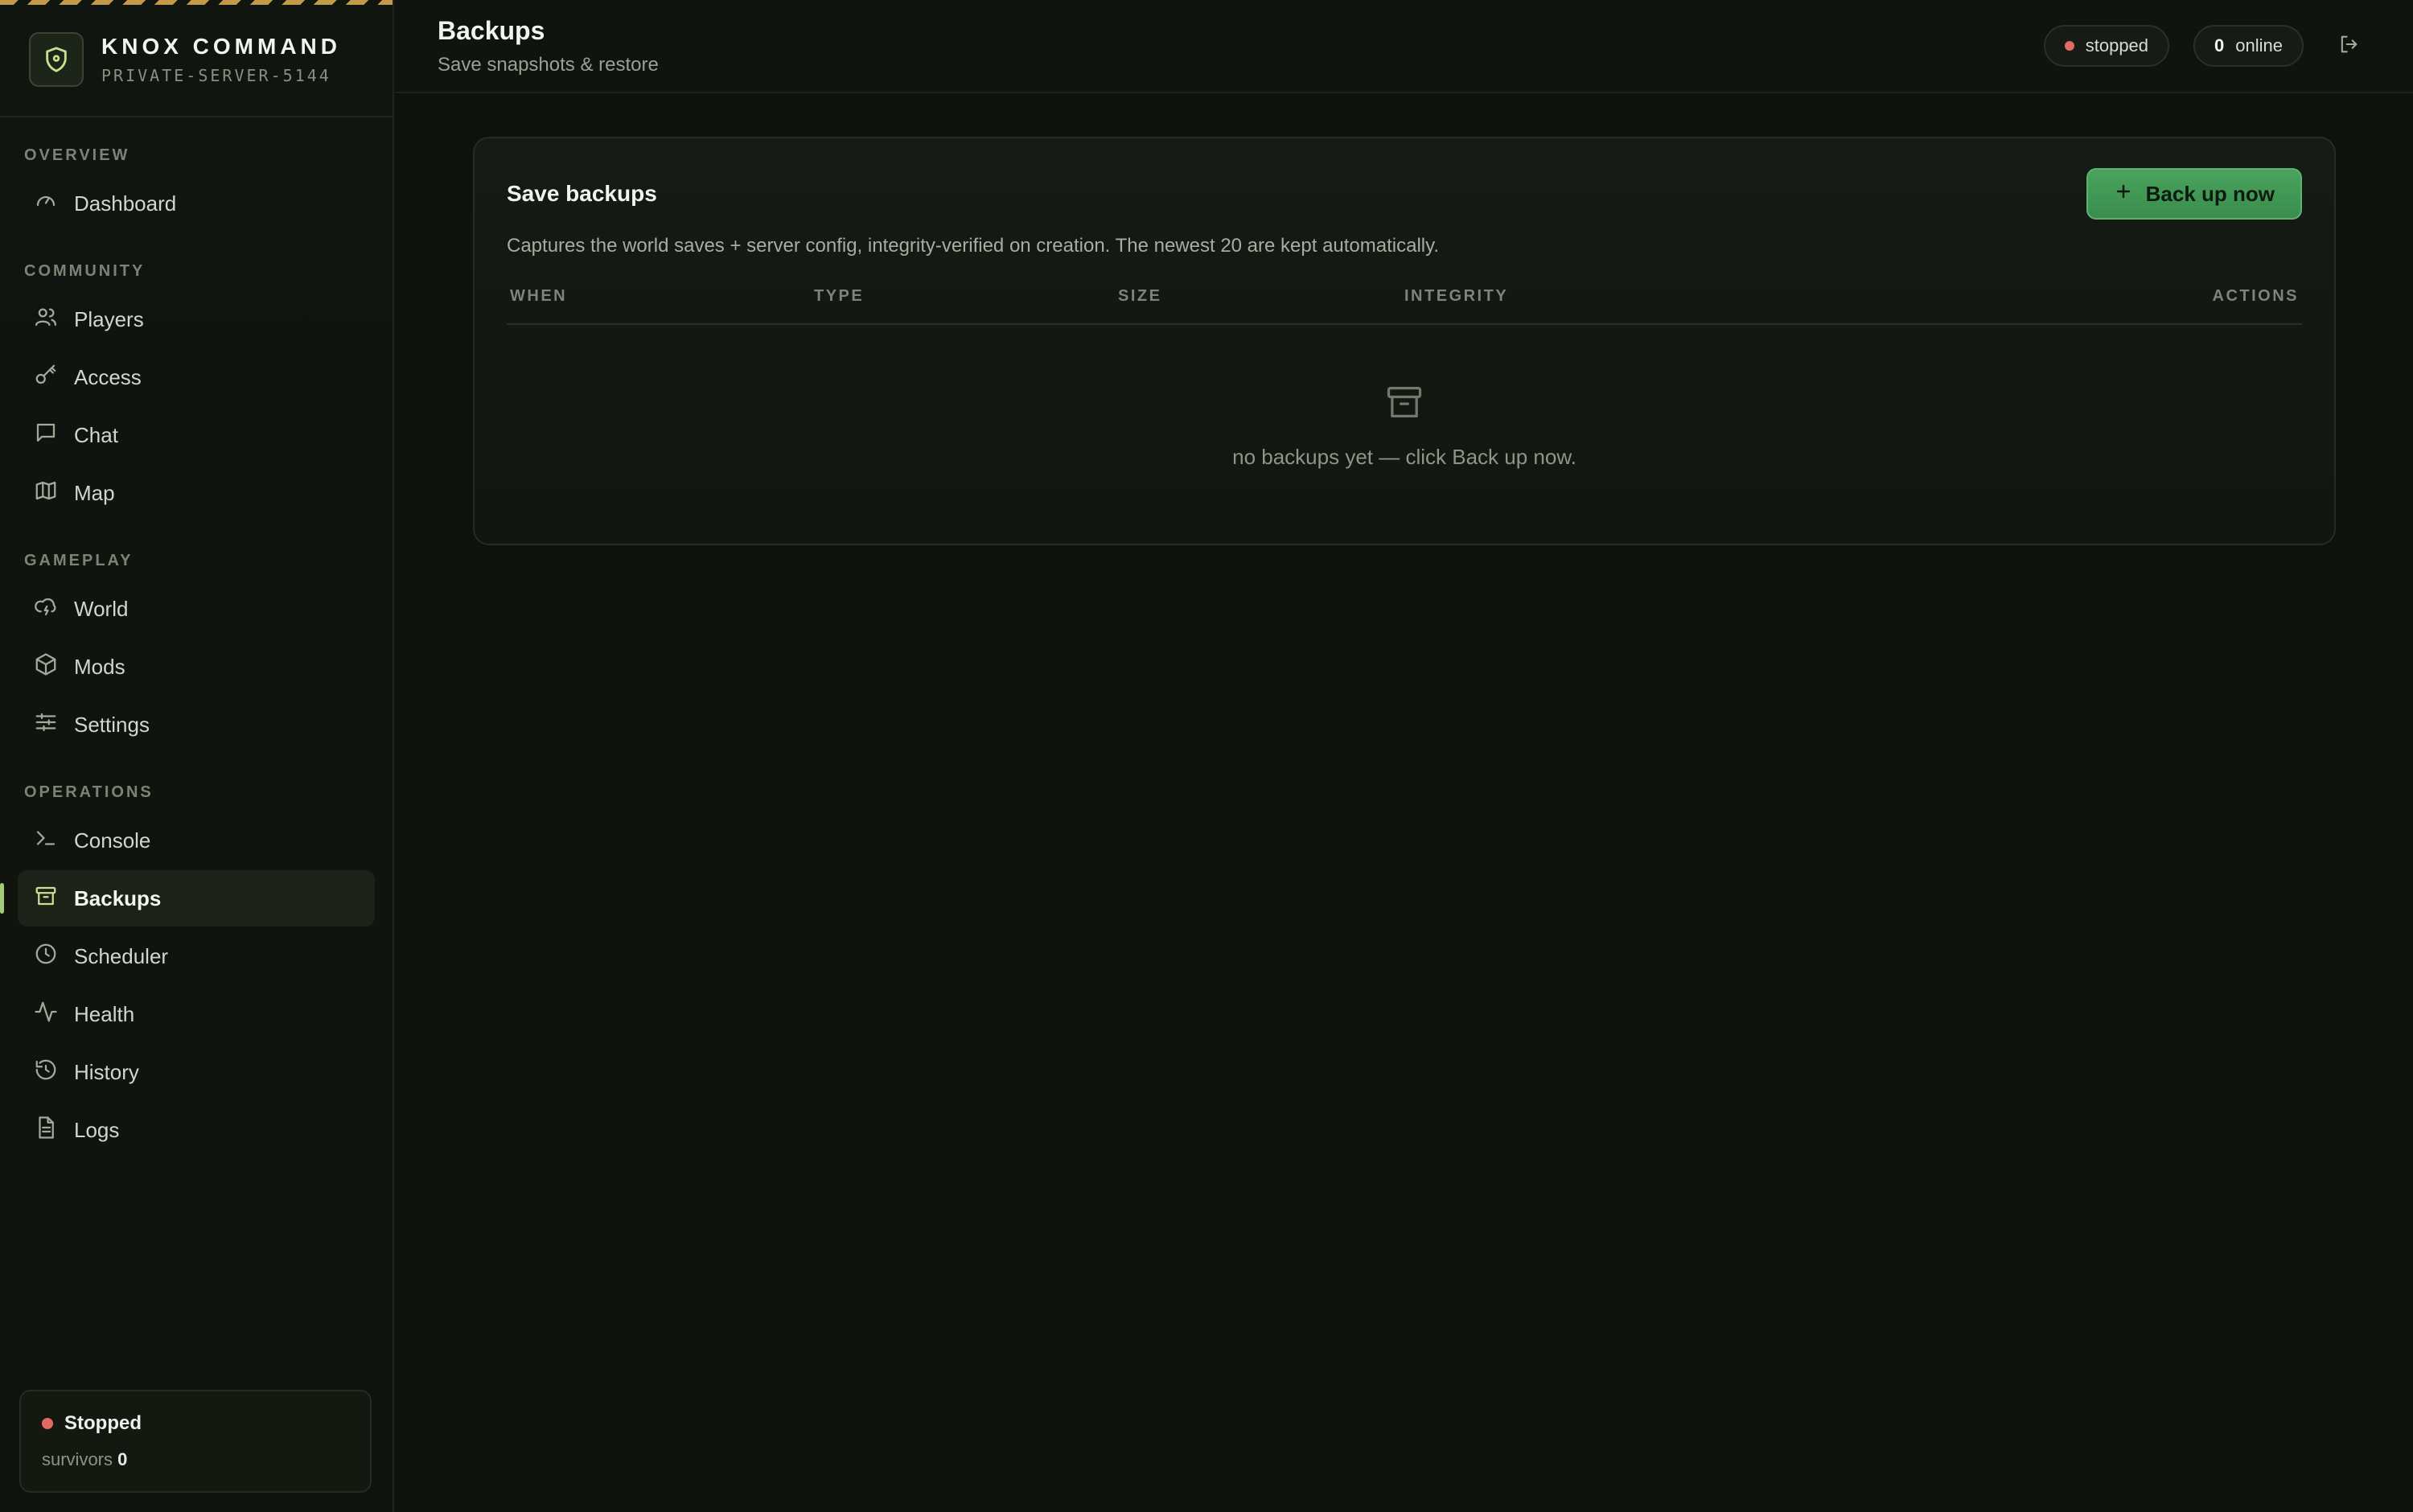  What do you see at coordinates (46, 320) in the screenshot?
I see `users-icon` at bounding box center [46, 320].